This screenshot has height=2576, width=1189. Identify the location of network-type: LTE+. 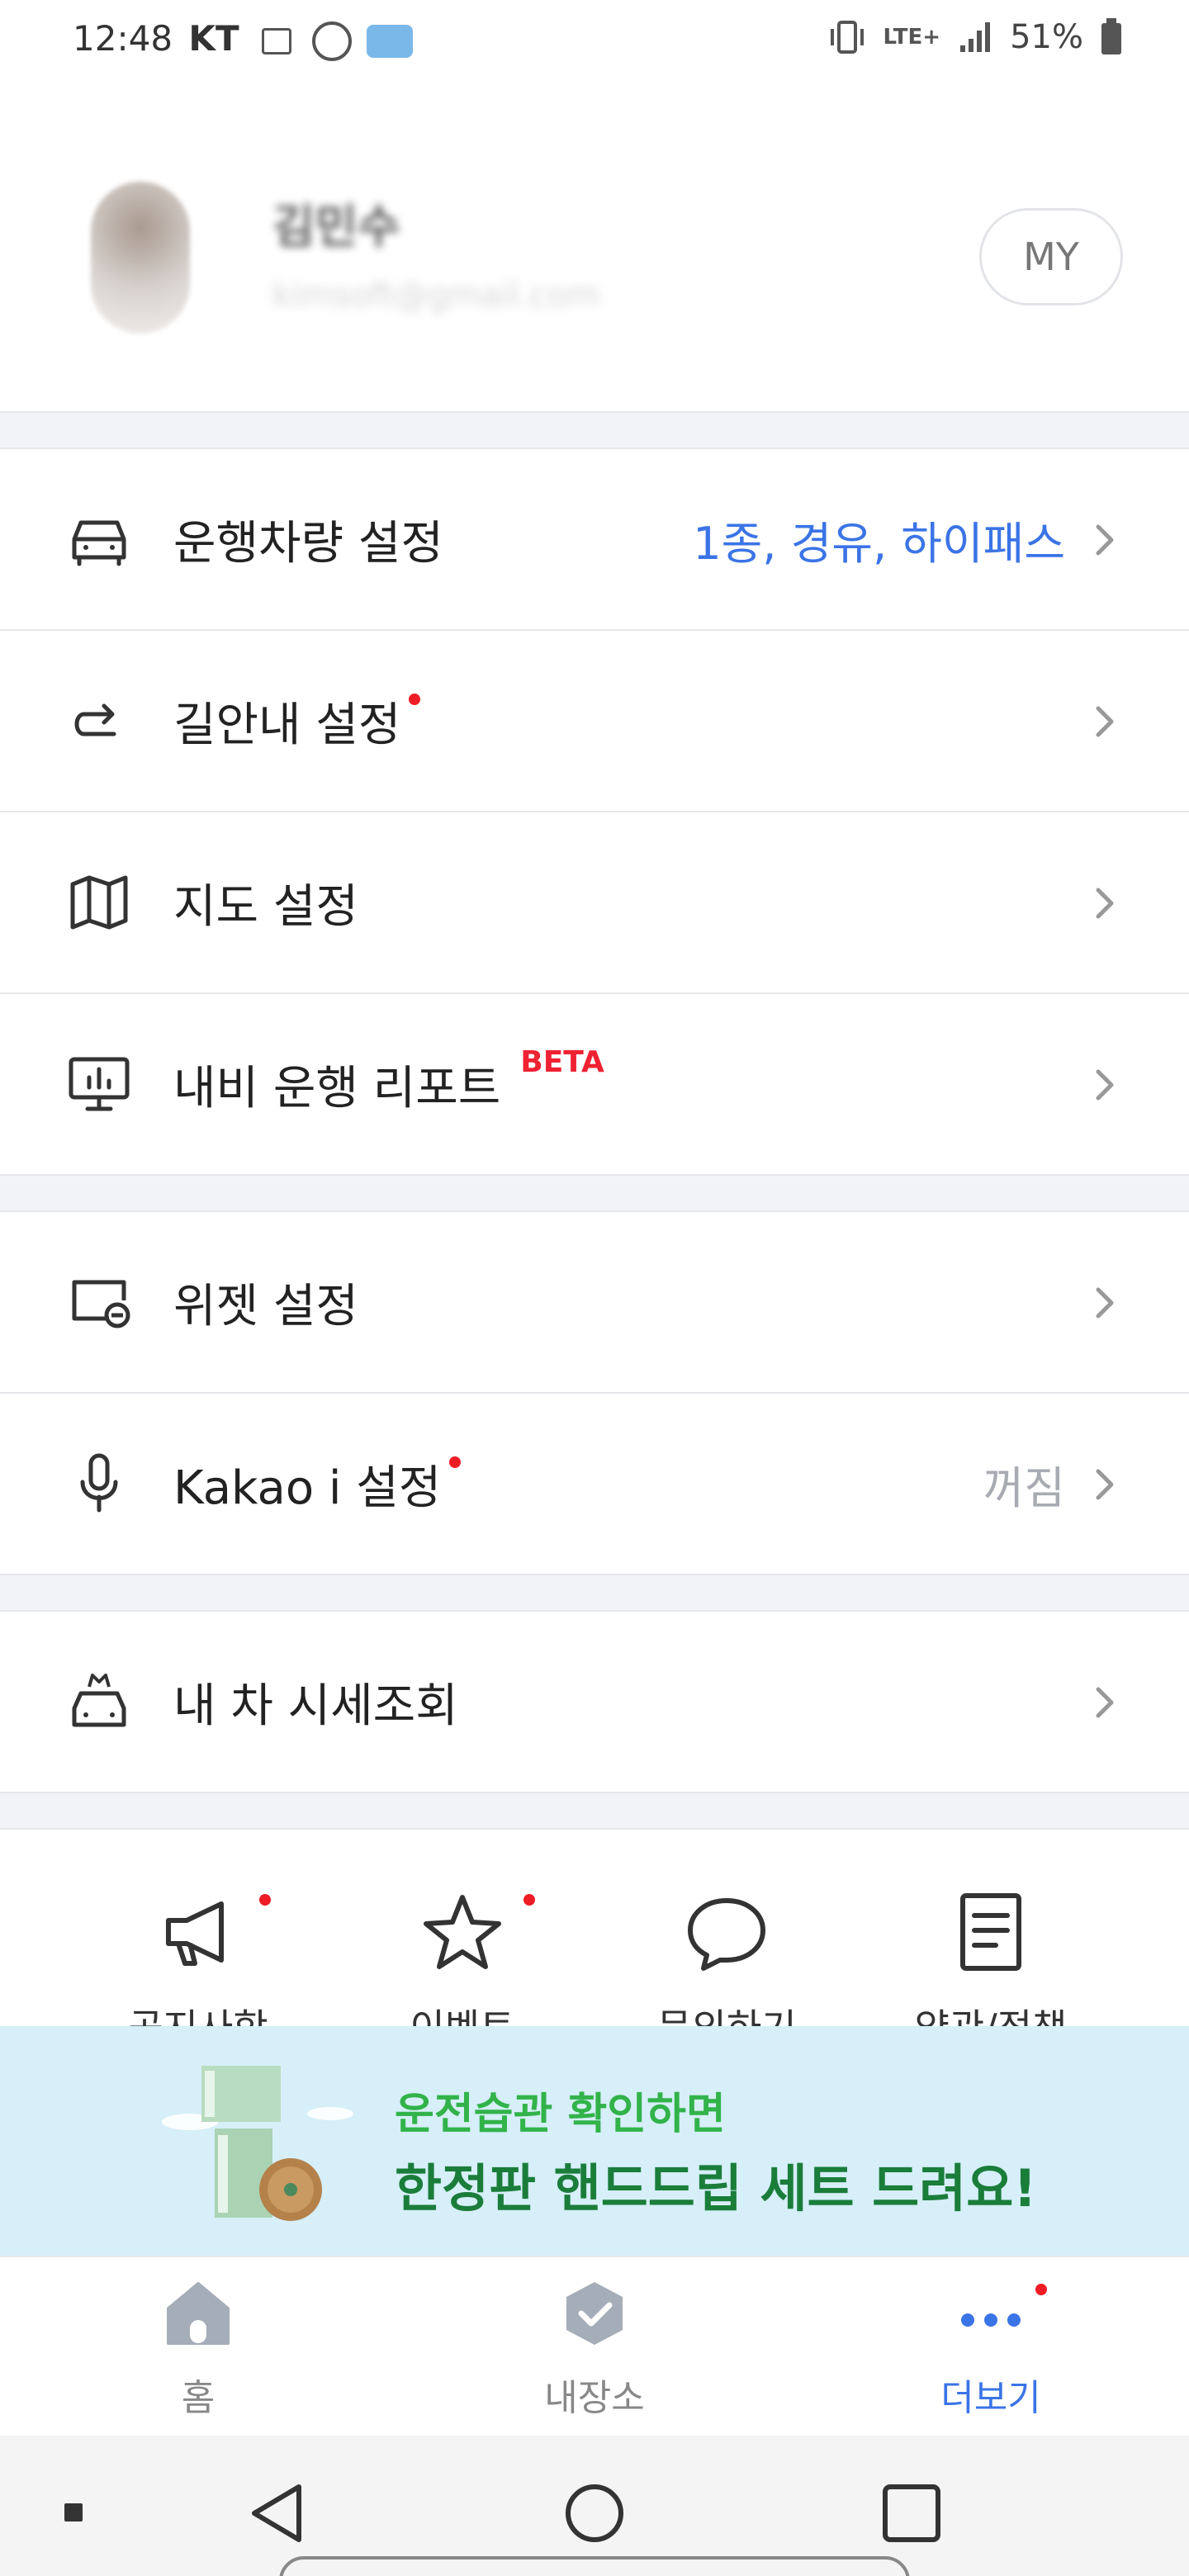
(912, 37).